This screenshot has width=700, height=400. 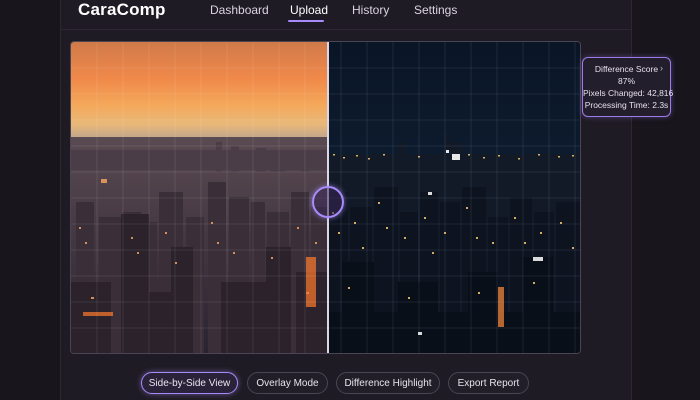 What do you see at coordinates (370, 10) in the screenshot?
I see `nav-history: History` at bounding box center [370, 10].